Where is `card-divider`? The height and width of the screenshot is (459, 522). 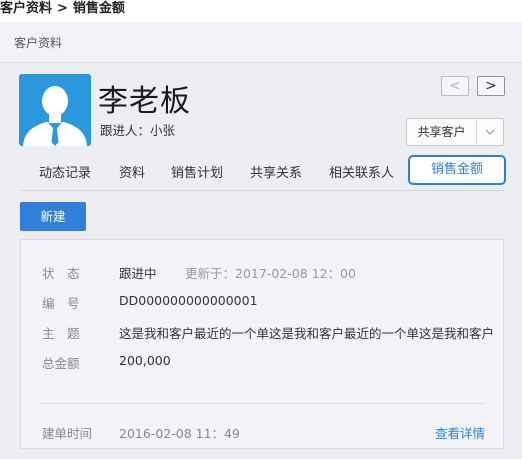 card-divider is located at coordinates (262, 403).